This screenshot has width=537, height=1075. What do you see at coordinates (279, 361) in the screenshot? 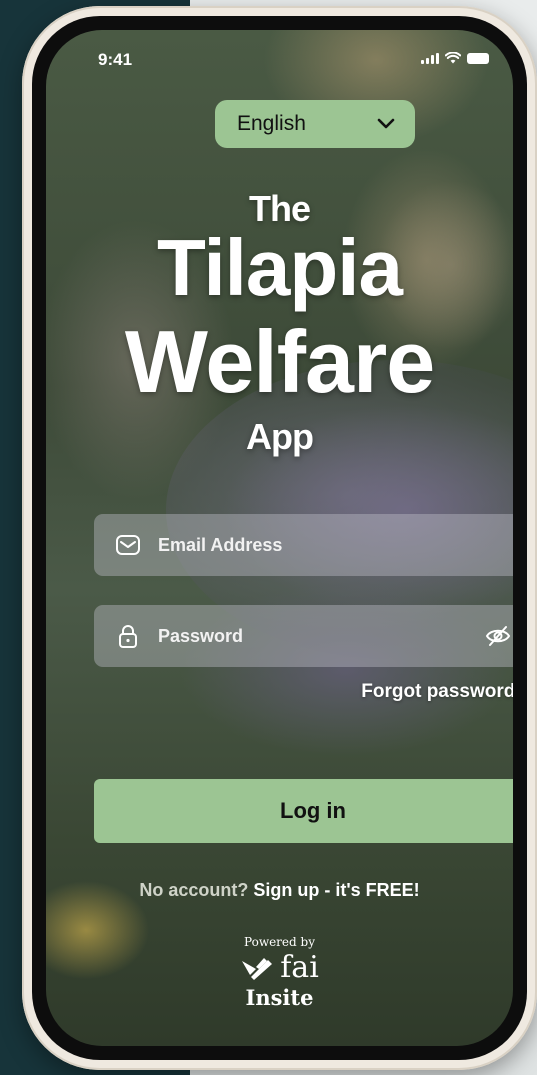
I see `title-welfare: Welfare` at bounding box center [279, 361].